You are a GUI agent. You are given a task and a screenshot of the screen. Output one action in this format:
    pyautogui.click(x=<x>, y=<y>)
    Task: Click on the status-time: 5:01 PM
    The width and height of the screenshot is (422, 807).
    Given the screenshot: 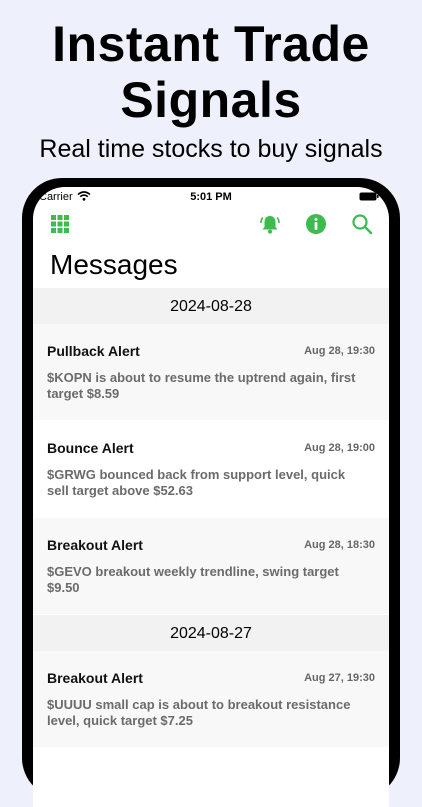 What is the action you would take?
    pyautogui.click(x=211, y=197)
    